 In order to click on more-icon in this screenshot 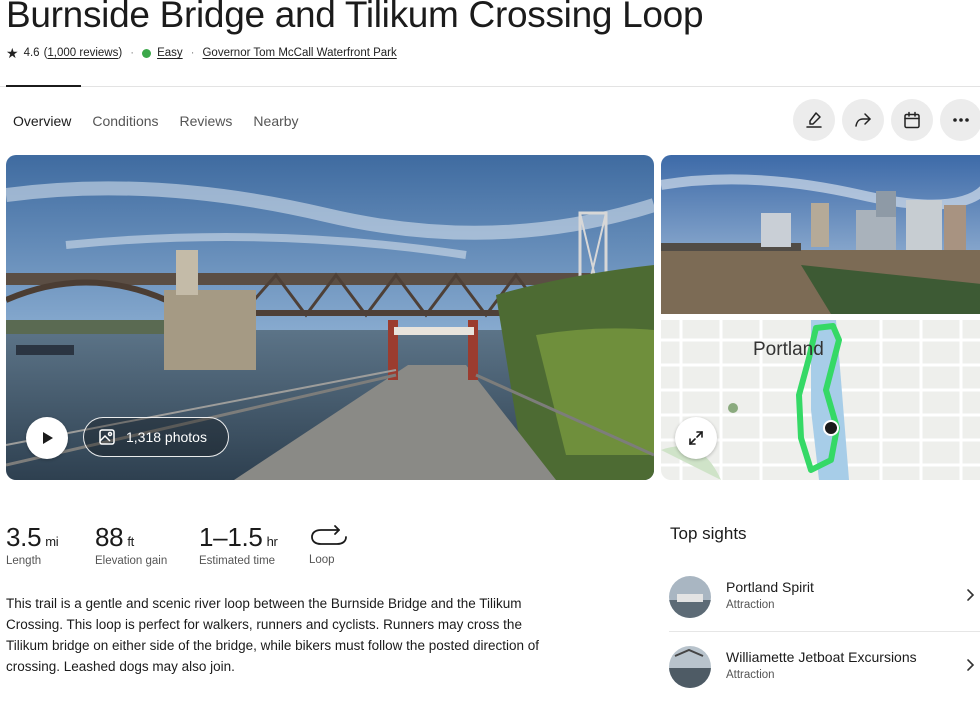, I will do `click(961, 120)`.